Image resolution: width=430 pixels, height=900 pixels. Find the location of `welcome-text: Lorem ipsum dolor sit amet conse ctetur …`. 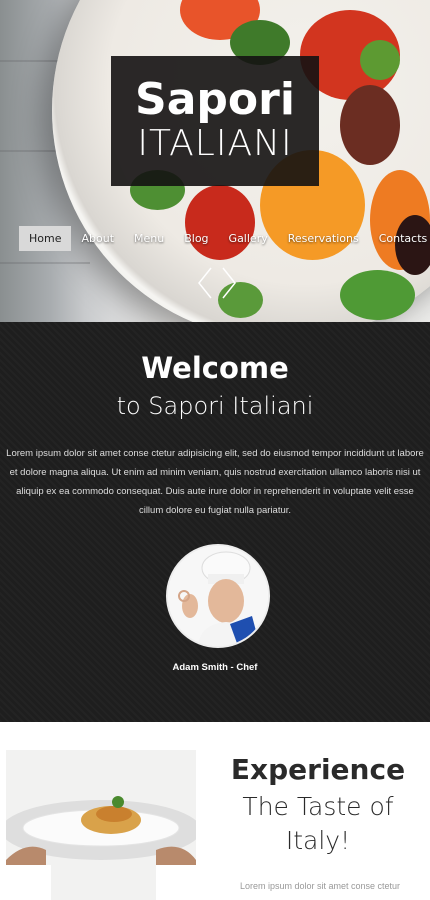

welcome-text: Lorem ipsum dolor sit amet conse ctetur … is located at coordinates (215, 482).